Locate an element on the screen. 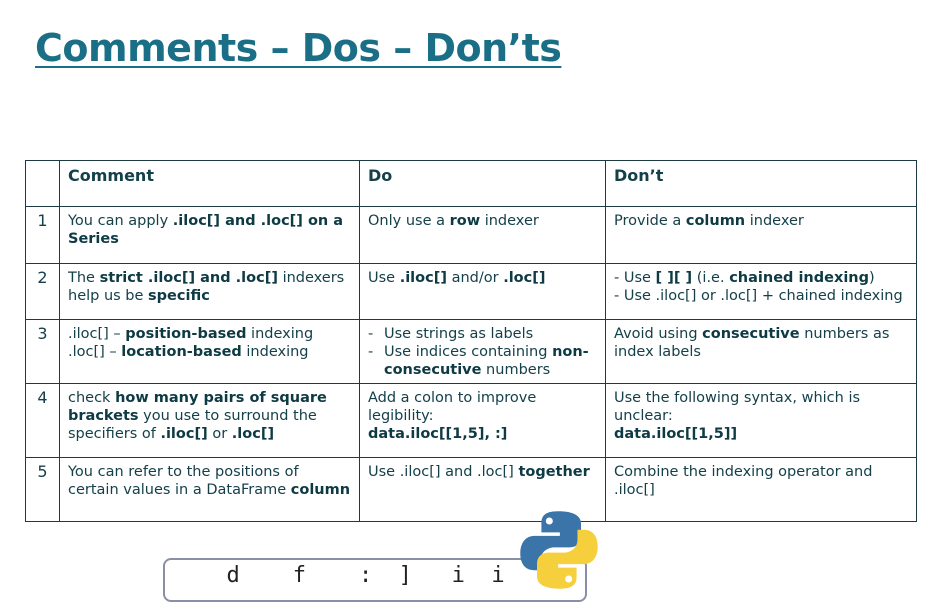  dont-cell: Provide a column indexer is located at coordinates (761, 235).